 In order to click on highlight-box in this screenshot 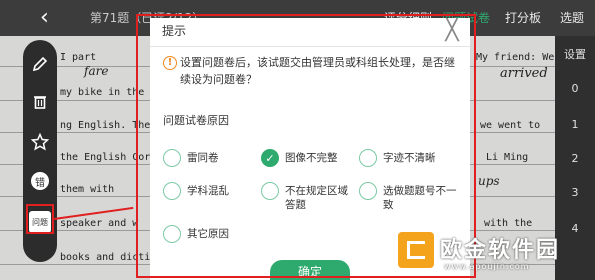, I will do `click(40, 219)`.